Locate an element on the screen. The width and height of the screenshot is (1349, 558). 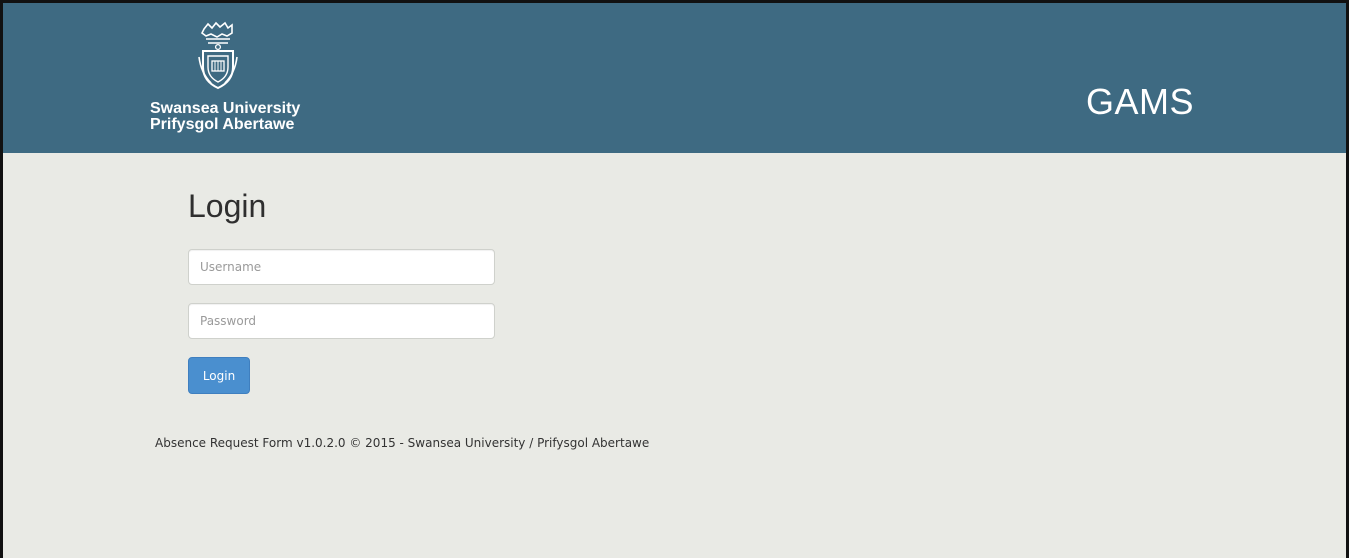
logo-text-welsh: Prifysgol Abertawe is located at coordinates (222, 124).